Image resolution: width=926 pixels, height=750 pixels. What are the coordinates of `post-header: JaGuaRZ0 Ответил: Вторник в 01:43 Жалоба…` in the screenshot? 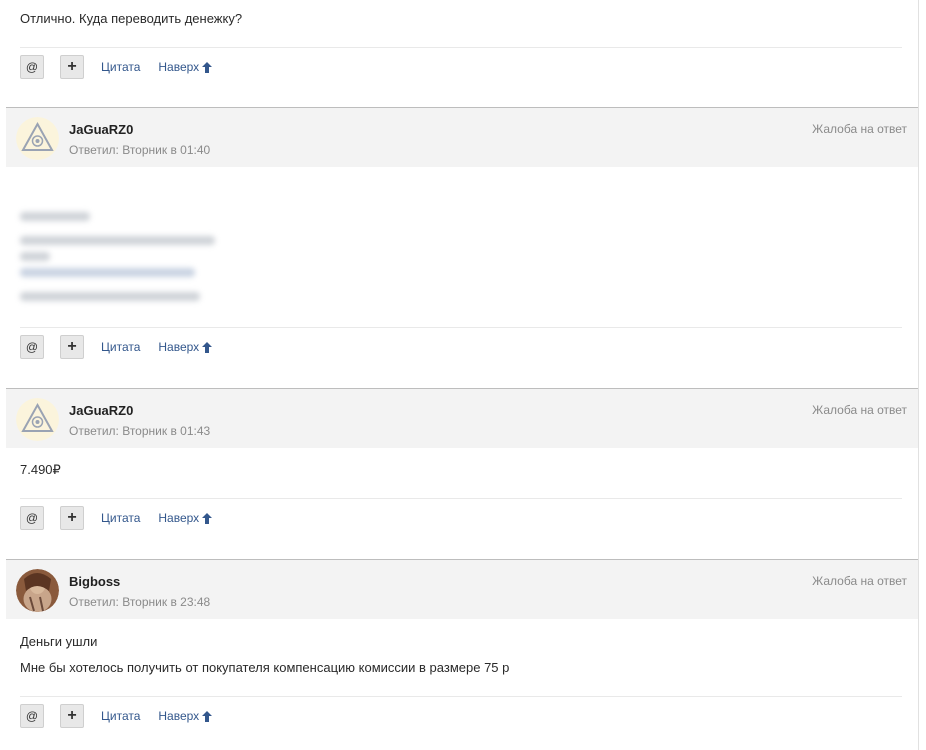 It's located at (462, 418).